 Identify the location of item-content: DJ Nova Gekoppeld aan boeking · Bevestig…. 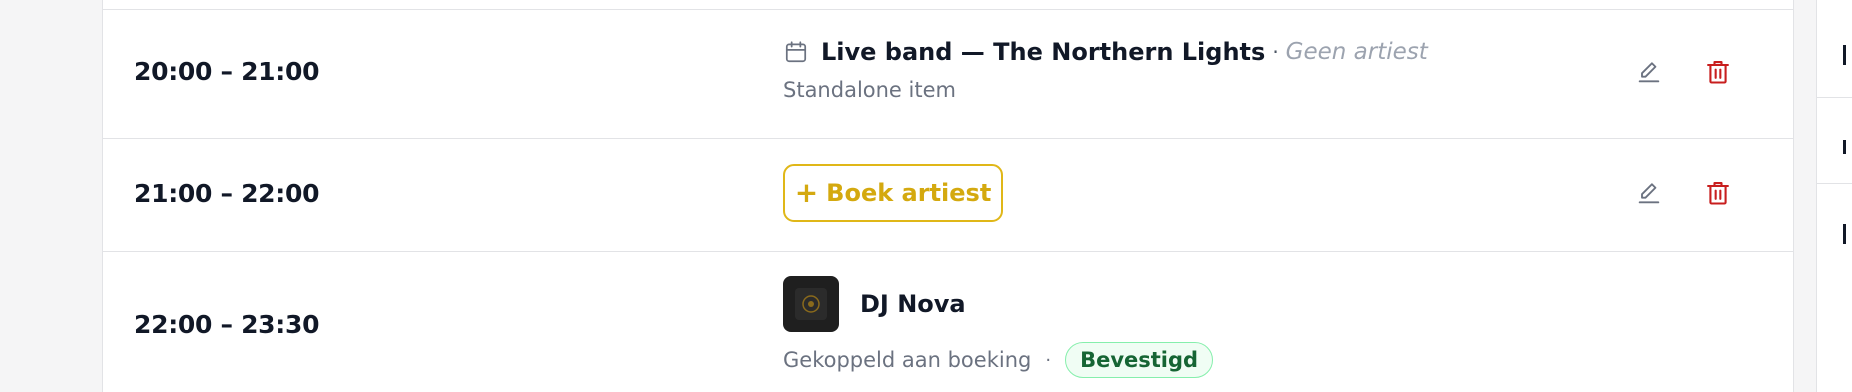
(998, 327).